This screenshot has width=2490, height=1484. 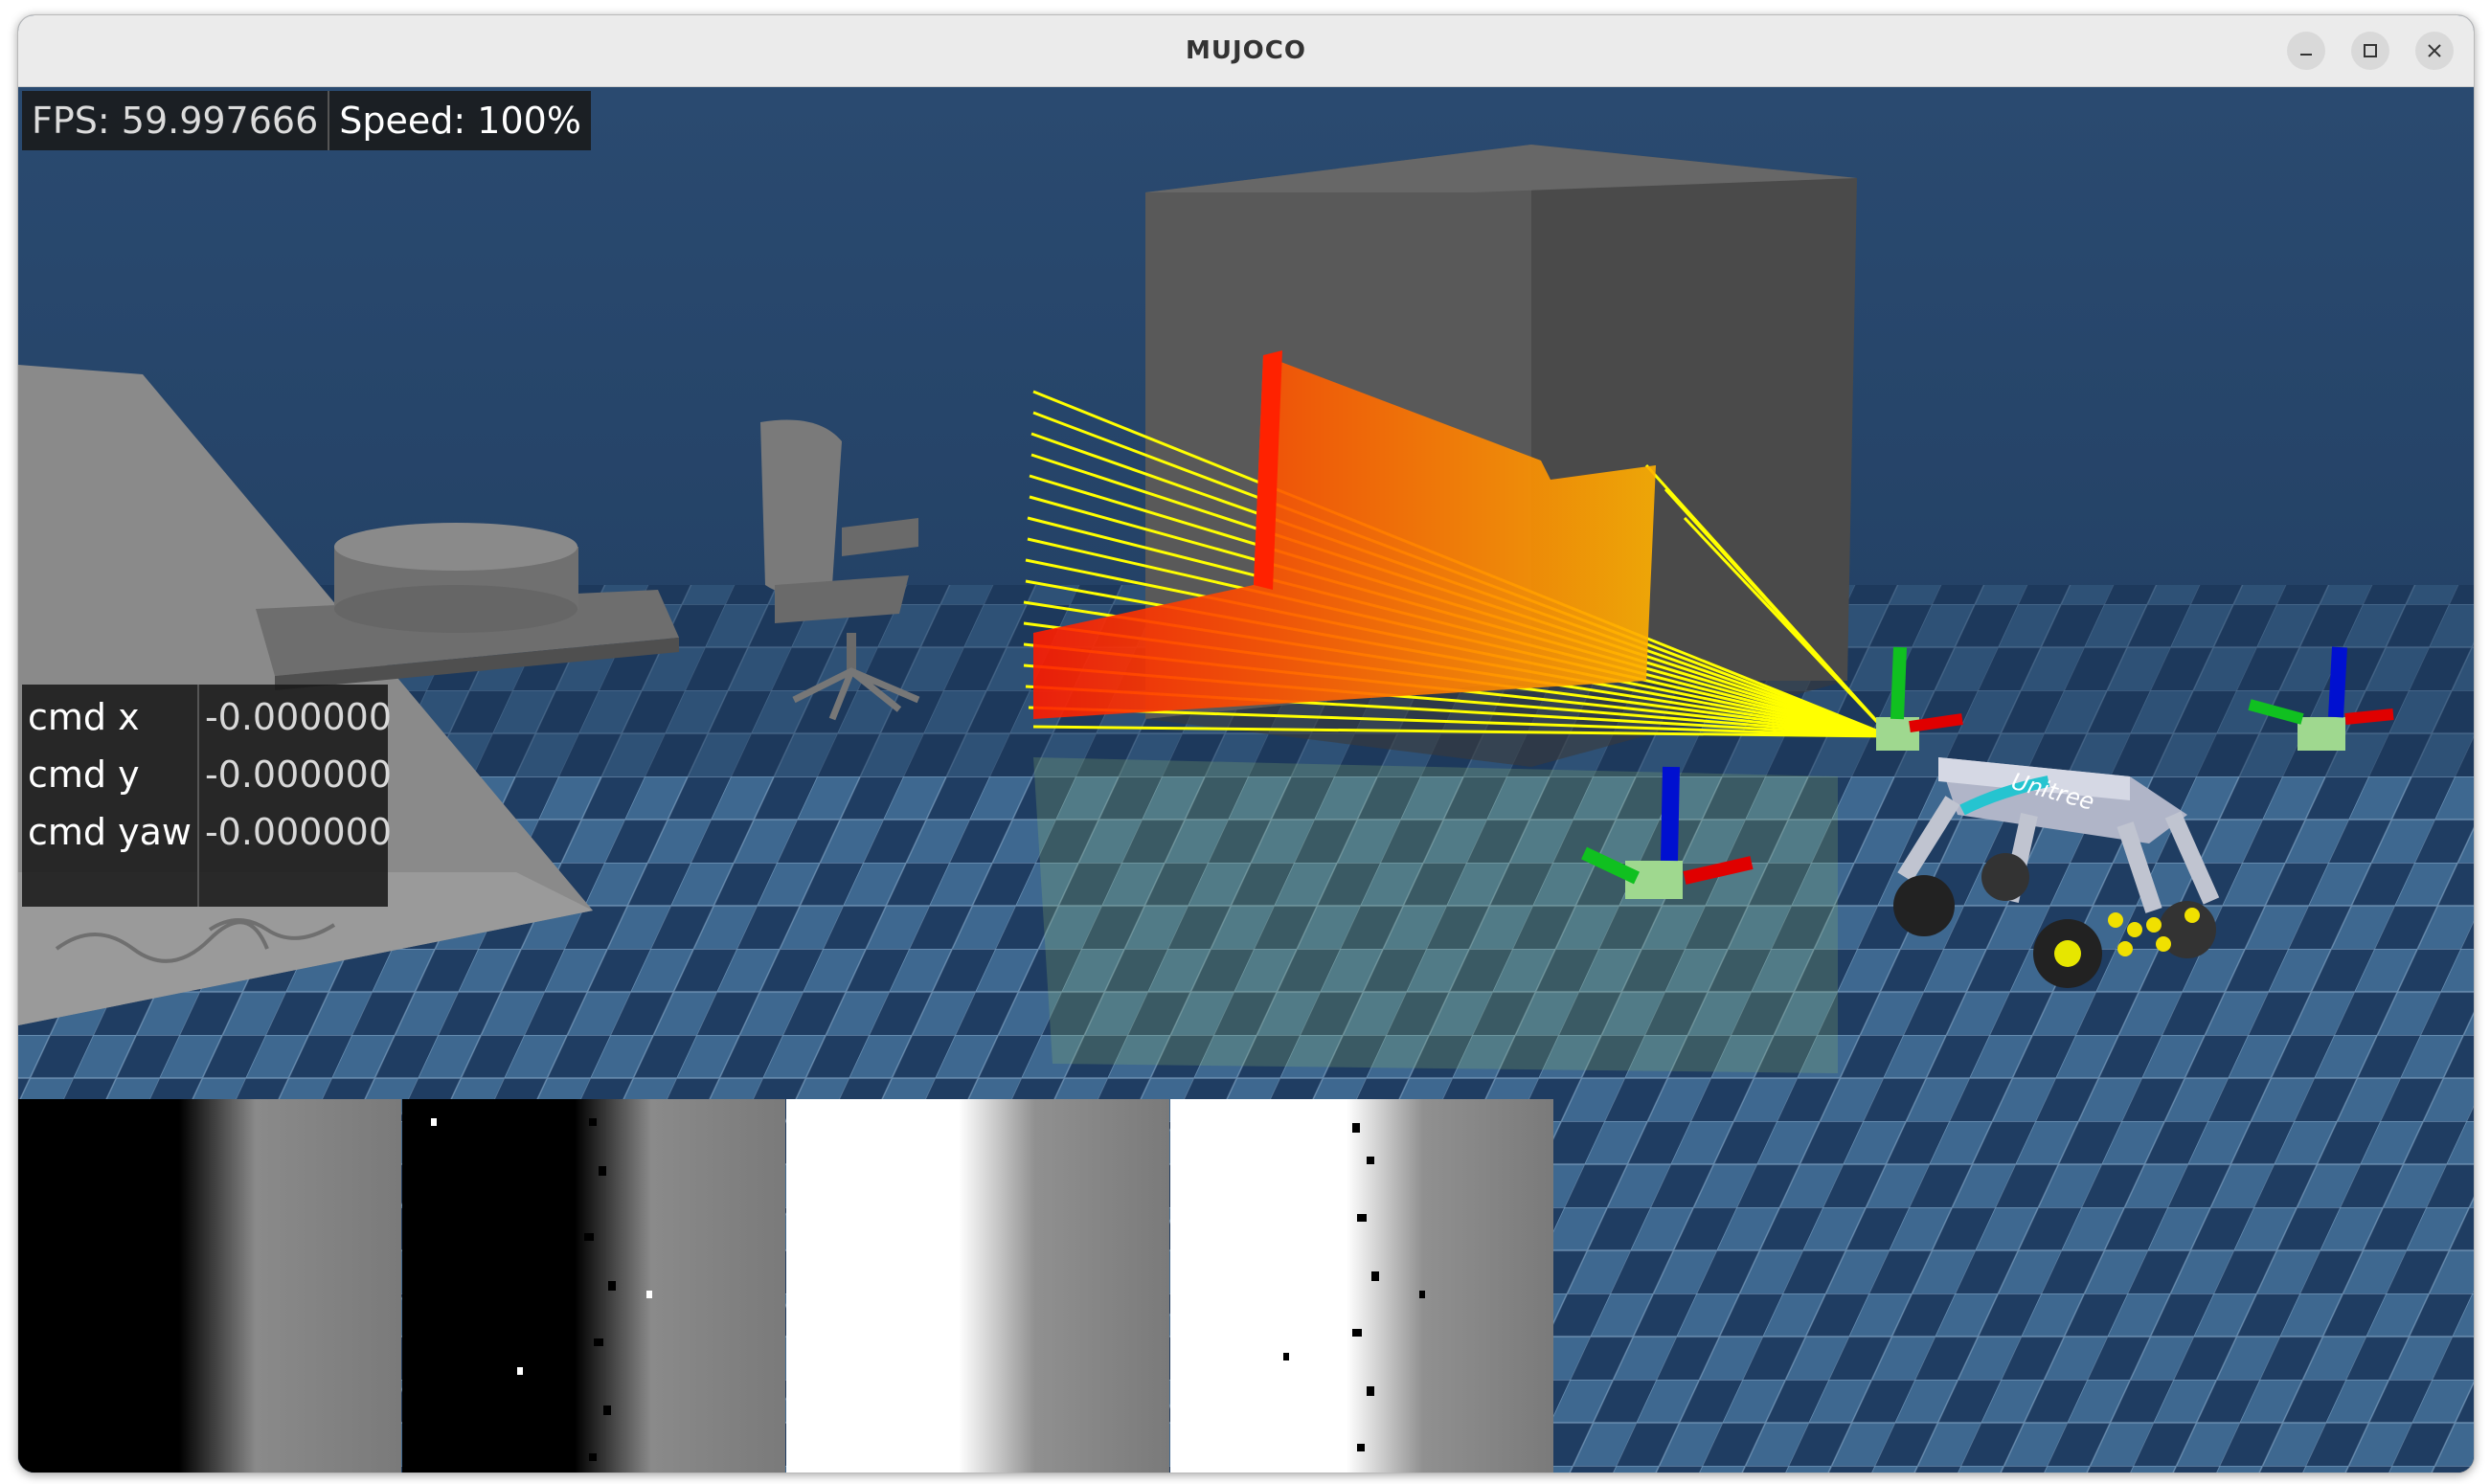 I want to click on cmd-yaw-label: cmd yaw, so click(x=110, y=832).